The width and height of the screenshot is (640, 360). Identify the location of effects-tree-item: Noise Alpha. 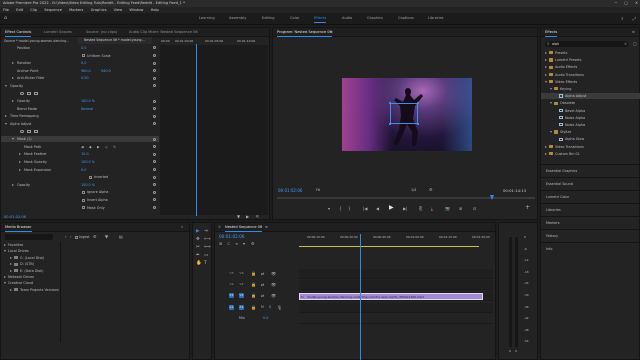
(590, 125).